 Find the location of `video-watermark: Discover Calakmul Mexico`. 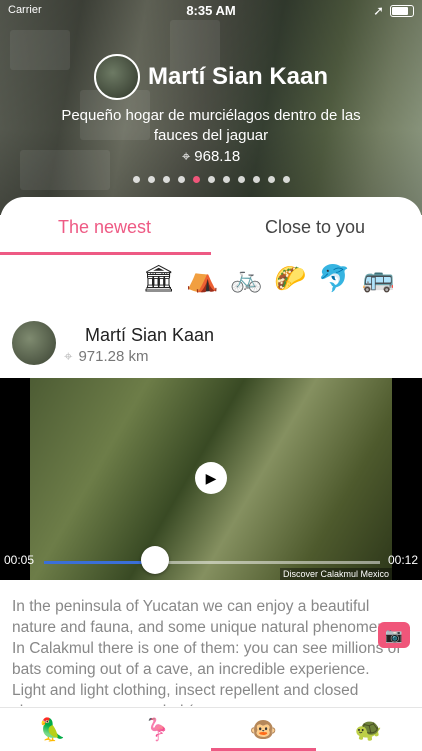

video-watermark: Discover Calakmul Mexico is located at coordinates (336, 574).